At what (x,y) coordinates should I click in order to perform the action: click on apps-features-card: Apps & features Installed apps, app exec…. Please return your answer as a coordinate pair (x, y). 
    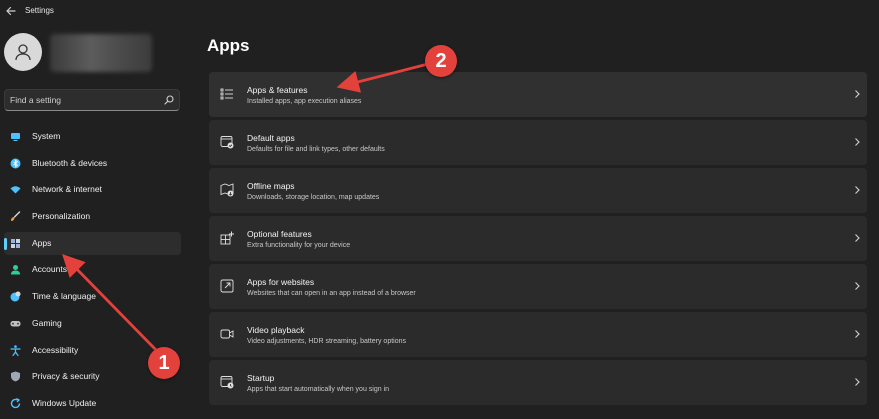
    Looking at the image, I should click on (538, 94).